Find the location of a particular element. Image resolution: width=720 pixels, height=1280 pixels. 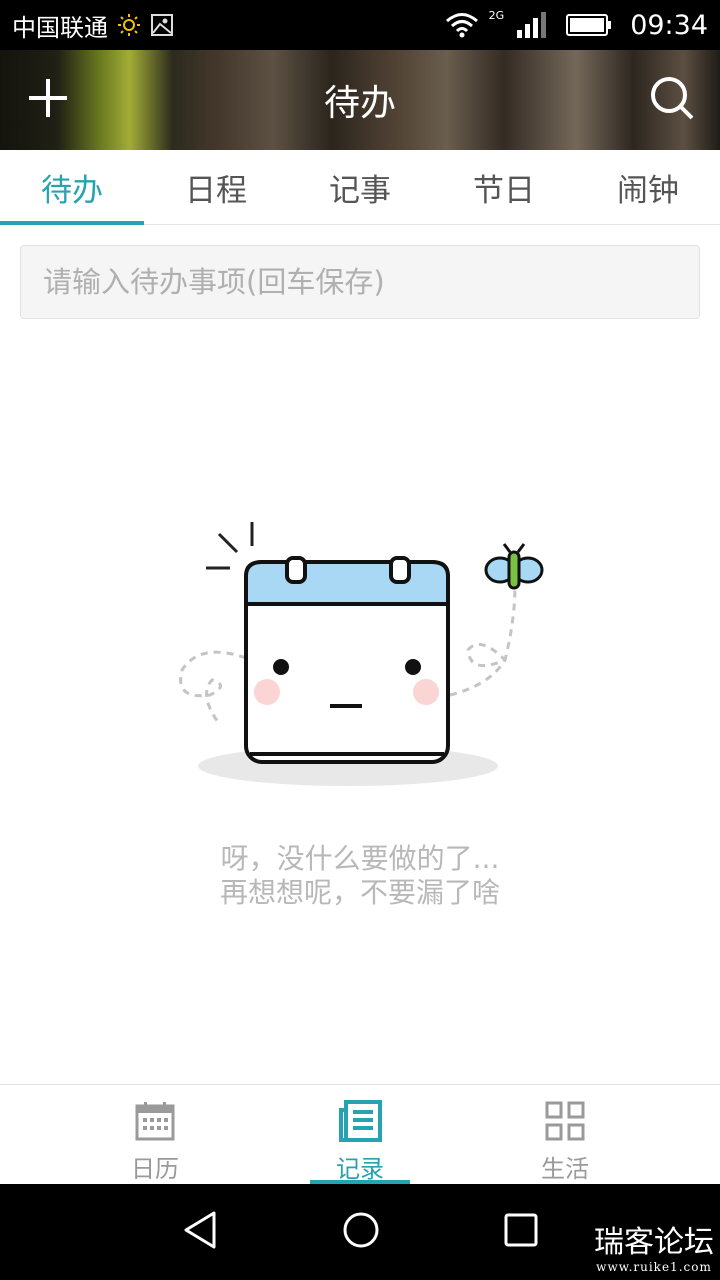

nav-item-calendar: 日历 is located at coordinates (155, 1135).